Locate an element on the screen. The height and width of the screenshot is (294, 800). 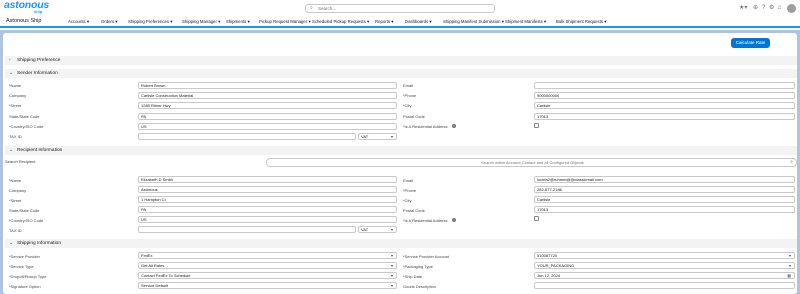
sender-phone-label: *Phone is located at coordinates (410, 95).